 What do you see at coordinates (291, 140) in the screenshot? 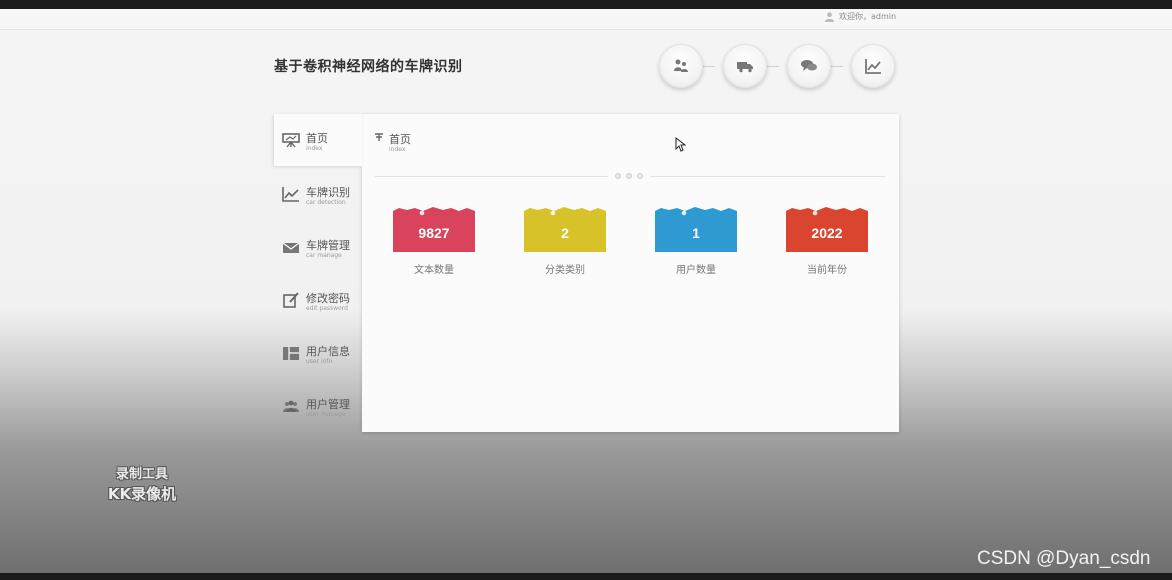
I see `presentation-board-icon` at bounding box center [291, 140].